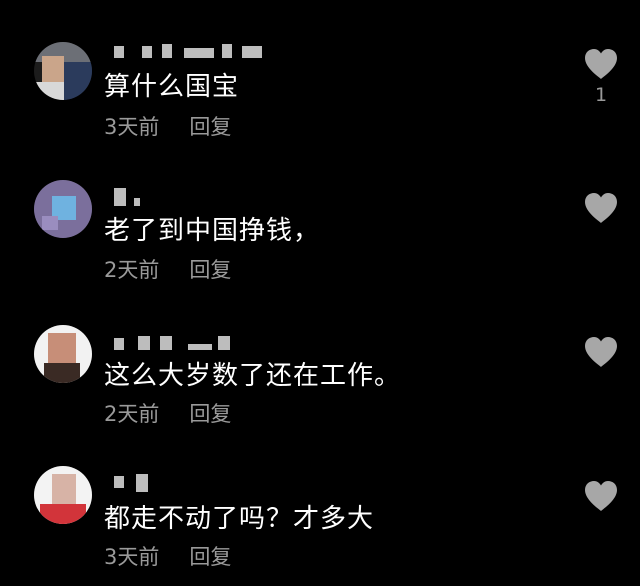 This screenshot has height=586, width=640. What do you see at coordinates (253, 376) in the screenshot?
I see `comment-text: 这么大岁数了还在工作。` at bounding box center [253, 376].